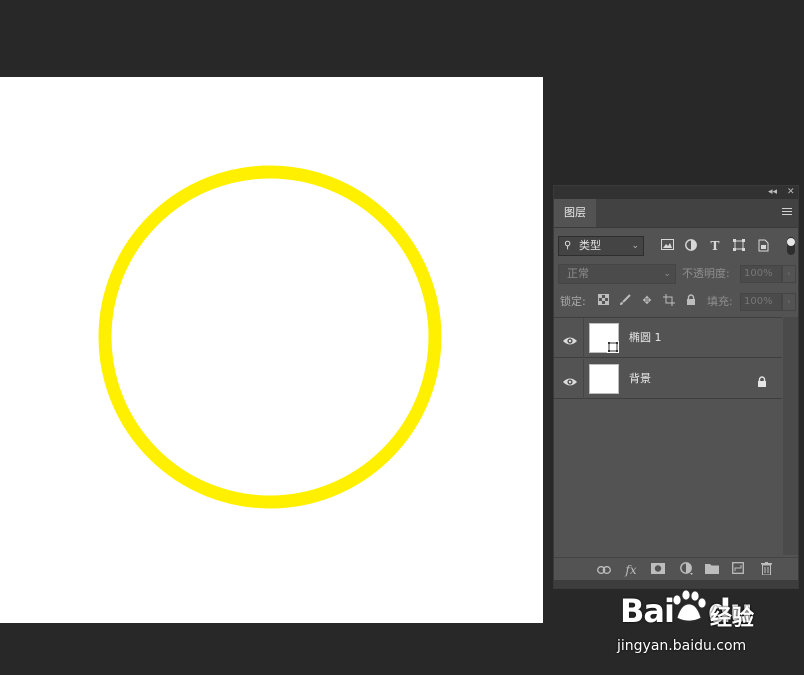  What do you see at coordinates (705, 625) in the screenshot?
I see `baidu-jingyan-watermark: Bai du 经验 jingyan.baidu.com` at bounding box center [705, 625].